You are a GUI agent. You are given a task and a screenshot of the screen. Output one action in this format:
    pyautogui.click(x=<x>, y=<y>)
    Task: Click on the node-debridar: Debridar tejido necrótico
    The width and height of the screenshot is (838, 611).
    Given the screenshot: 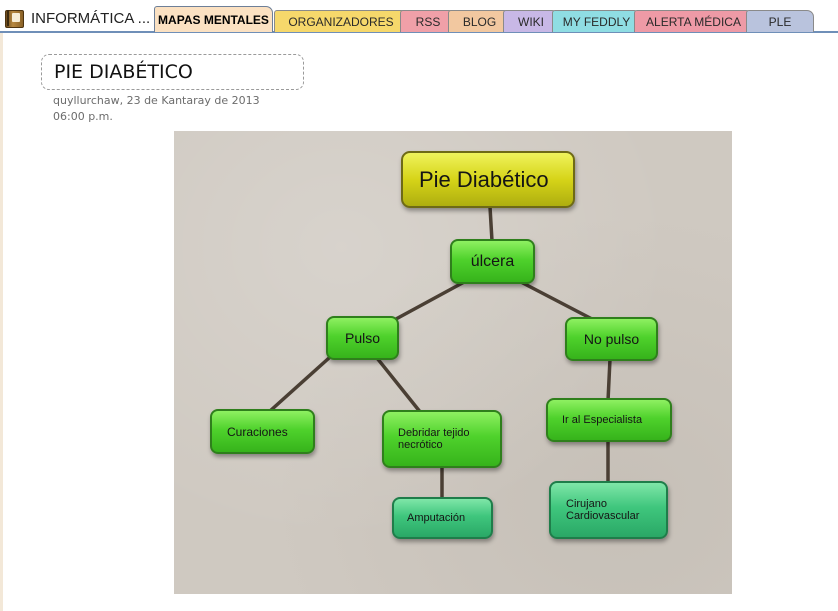 What is the action you would take?
    pyautogui.click(x=442, y=439)
    